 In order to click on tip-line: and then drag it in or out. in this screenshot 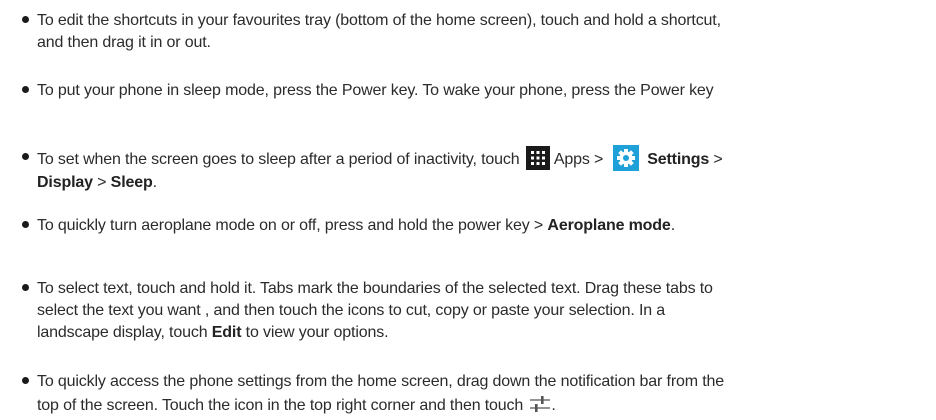, I will do `click(124, 42)`.